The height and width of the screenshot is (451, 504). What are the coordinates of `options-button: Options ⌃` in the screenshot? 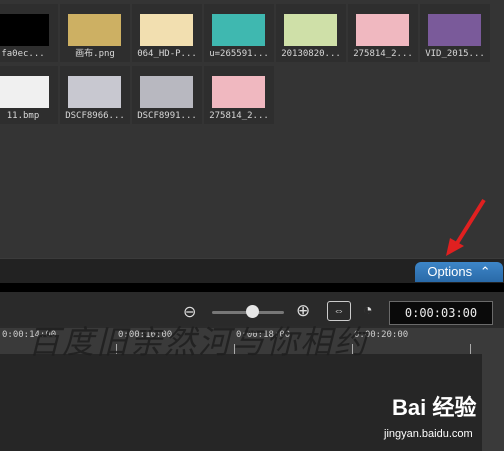 It's located at (459, 272).